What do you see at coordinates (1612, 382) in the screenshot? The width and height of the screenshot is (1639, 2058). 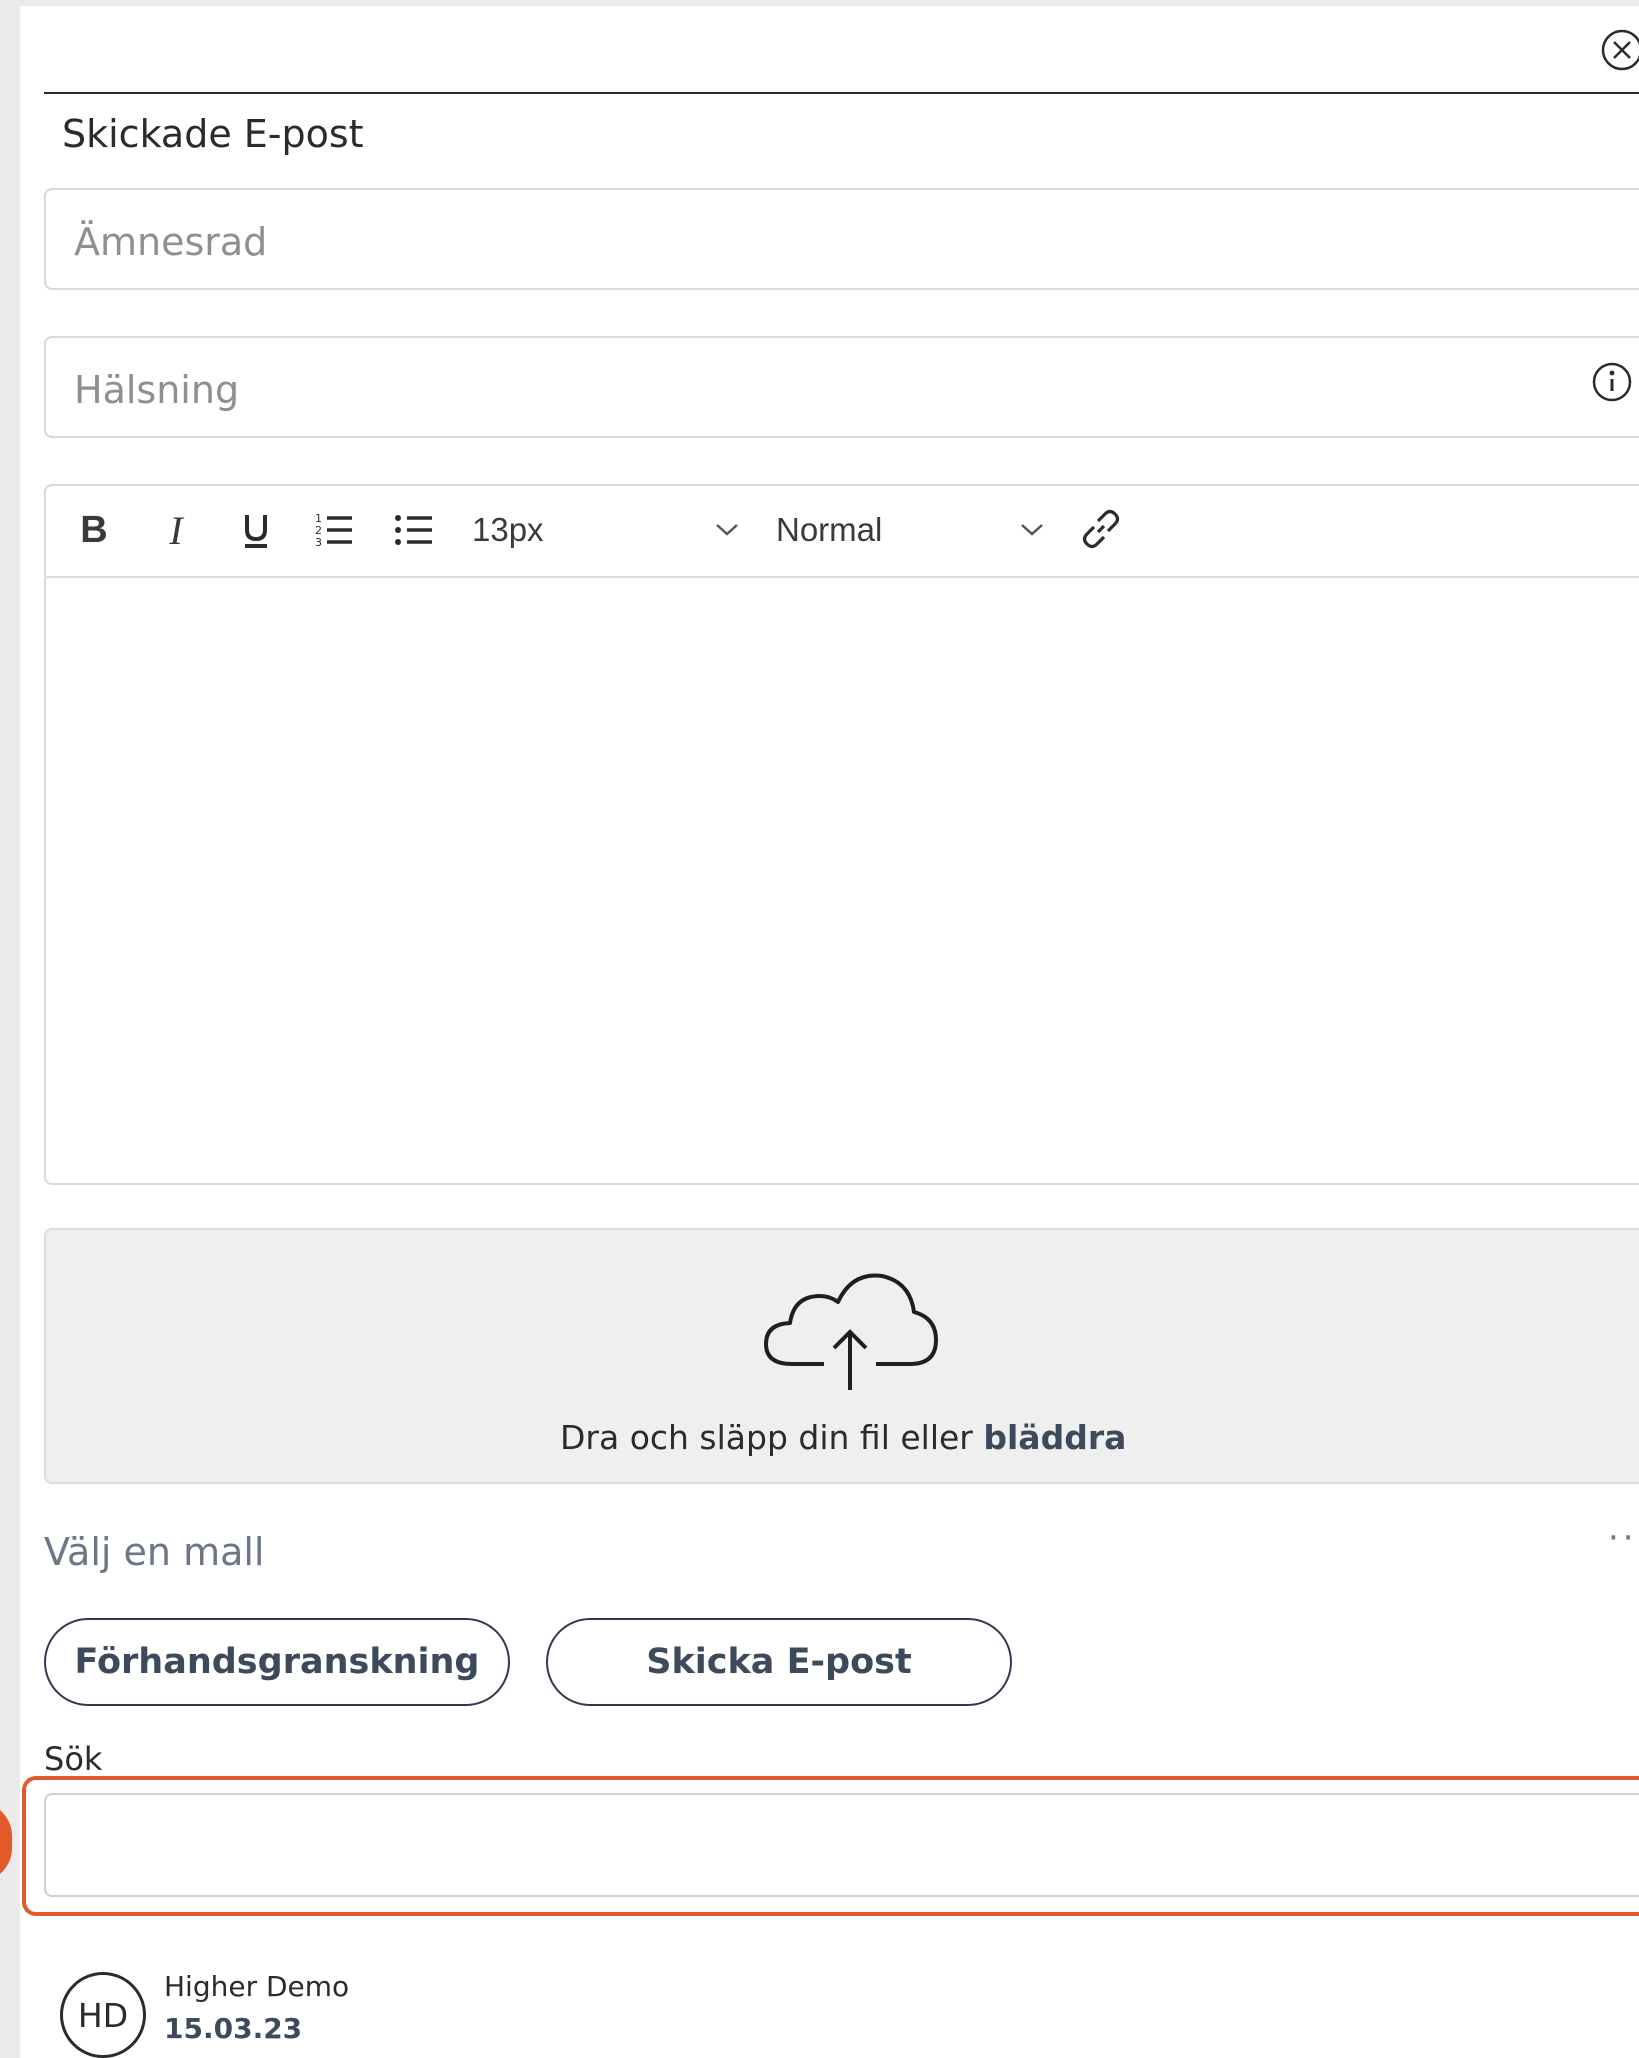 I see `info-icon` at bounding box center [1612, 382].